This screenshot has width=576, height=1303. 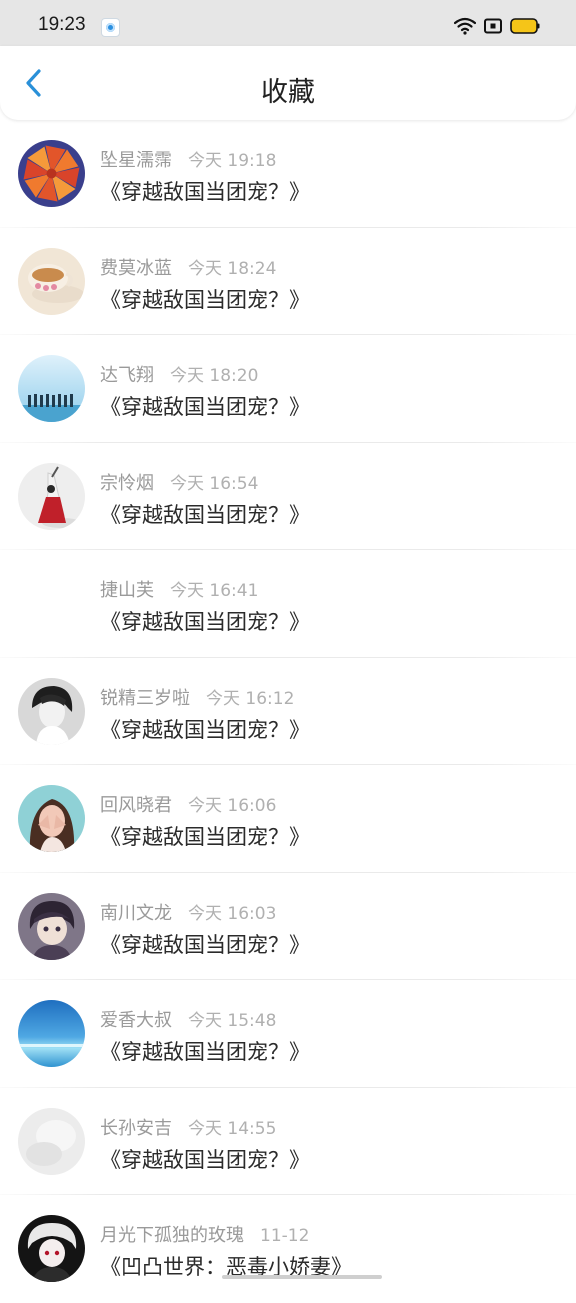 What do you see at coordinates (285, 1236) in the screenshot?
I see `timestamp: 11-12` at bounding box center [285, 1236].